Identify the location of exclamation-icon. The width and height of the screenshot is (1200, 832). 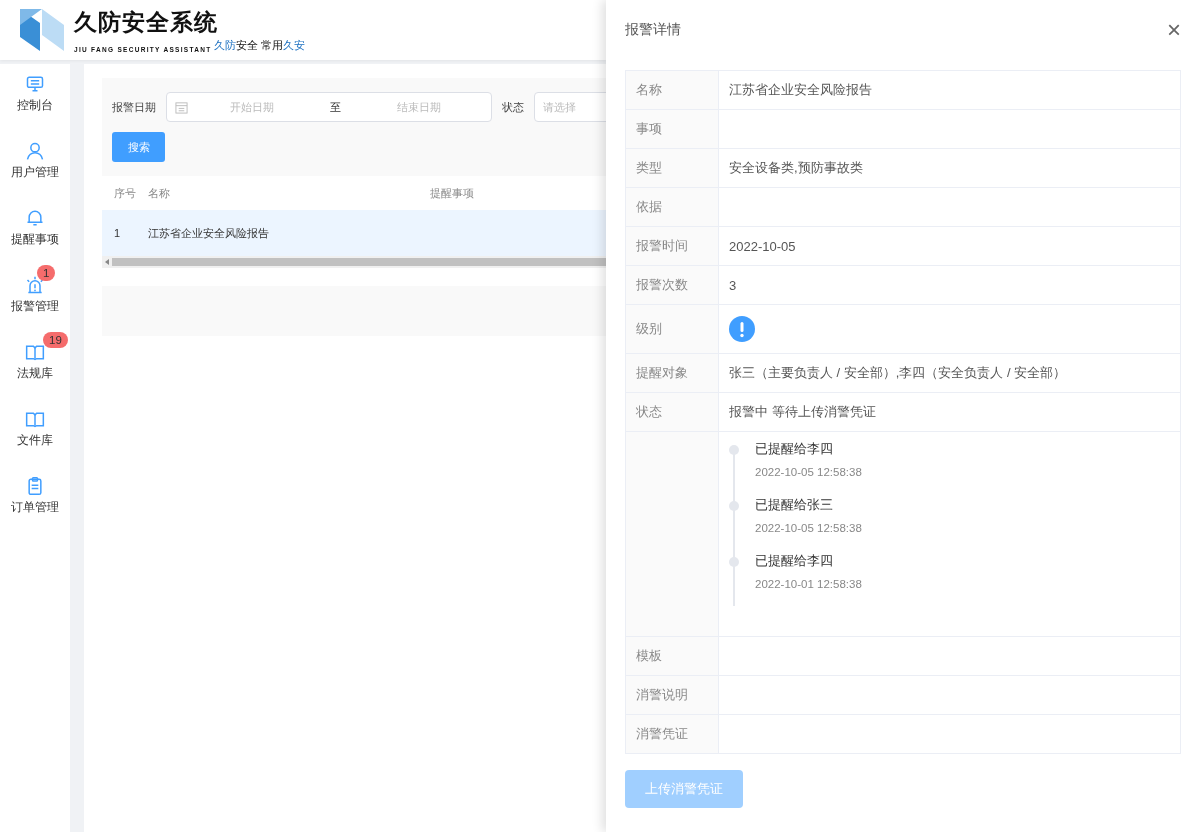
(742, 329).